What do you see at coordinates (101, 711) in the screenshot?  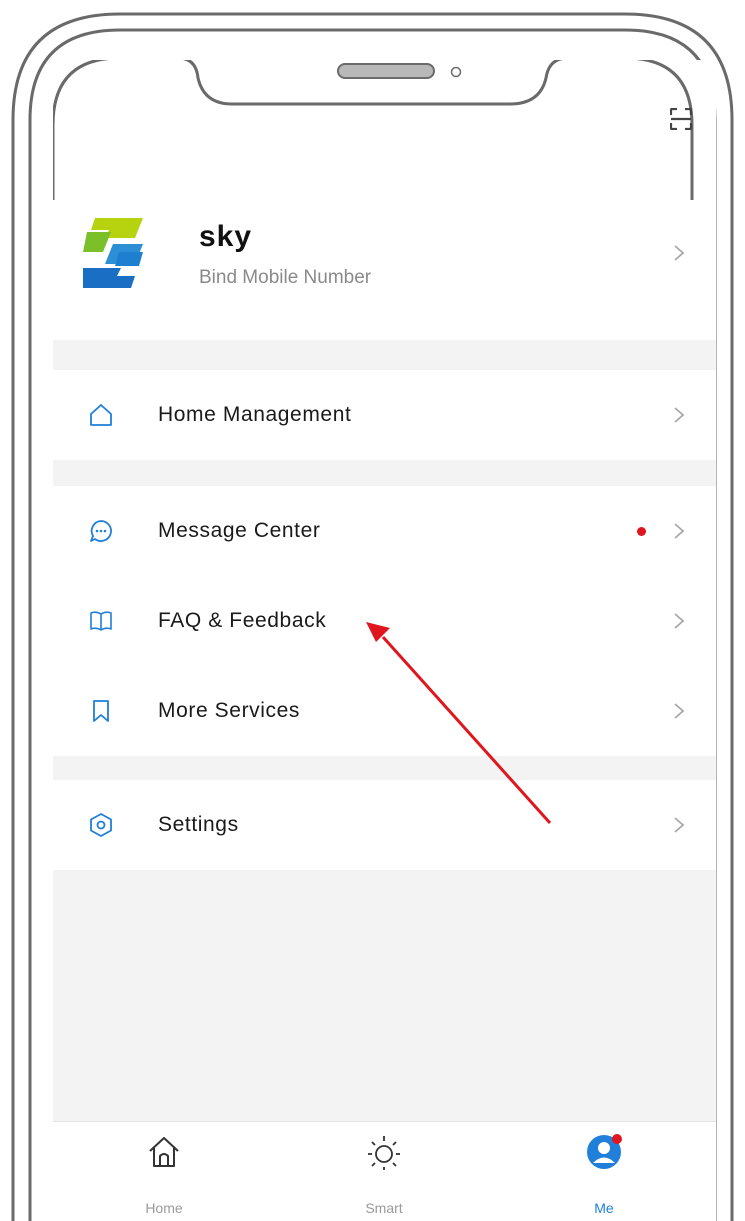 I see `bookmark-icon` at bounding box center [101, 711].